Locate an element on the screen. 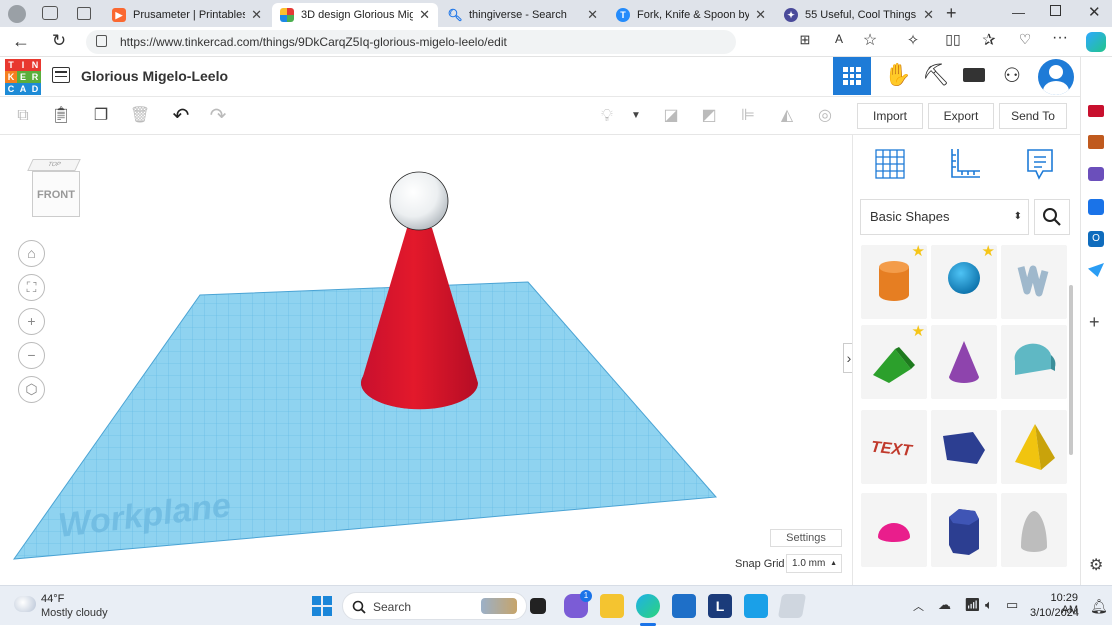 This screenshot has height=626, width=1112. battery-icon: ▭ is located at coordinates (1012, 605).